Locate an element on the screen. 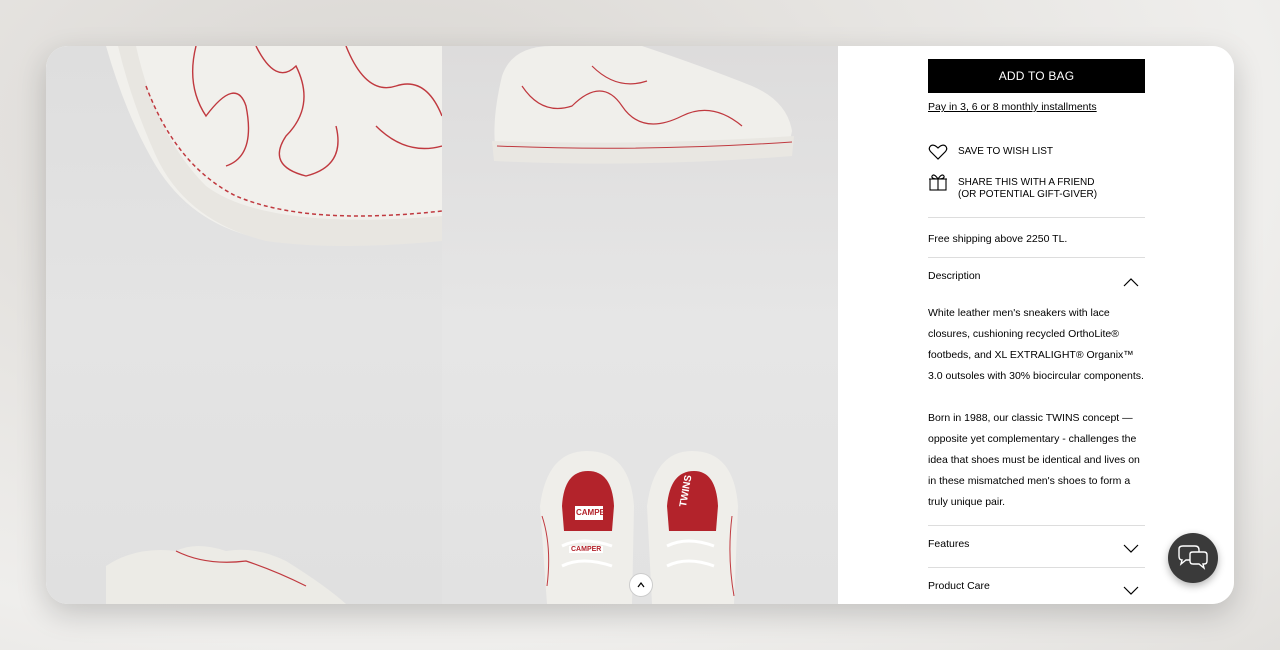 Image resolution: width=1280 pixels, height=650 pixels. accordion-features-title: Features is located at coordinates (949, 544).